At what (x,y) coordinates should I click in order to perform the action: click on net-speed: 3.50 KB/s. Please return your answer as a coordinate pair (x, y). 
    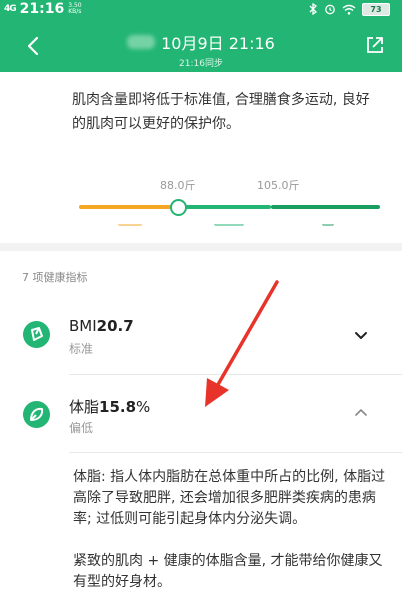
    Looking at the image, I should click on (74, 9).